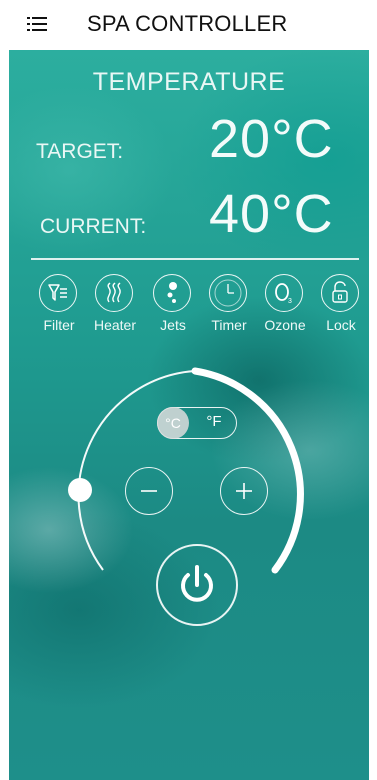 The height and width of the screenshot is (780, 377). I want to click on hamburger-menu-icon, so click(37, 24).